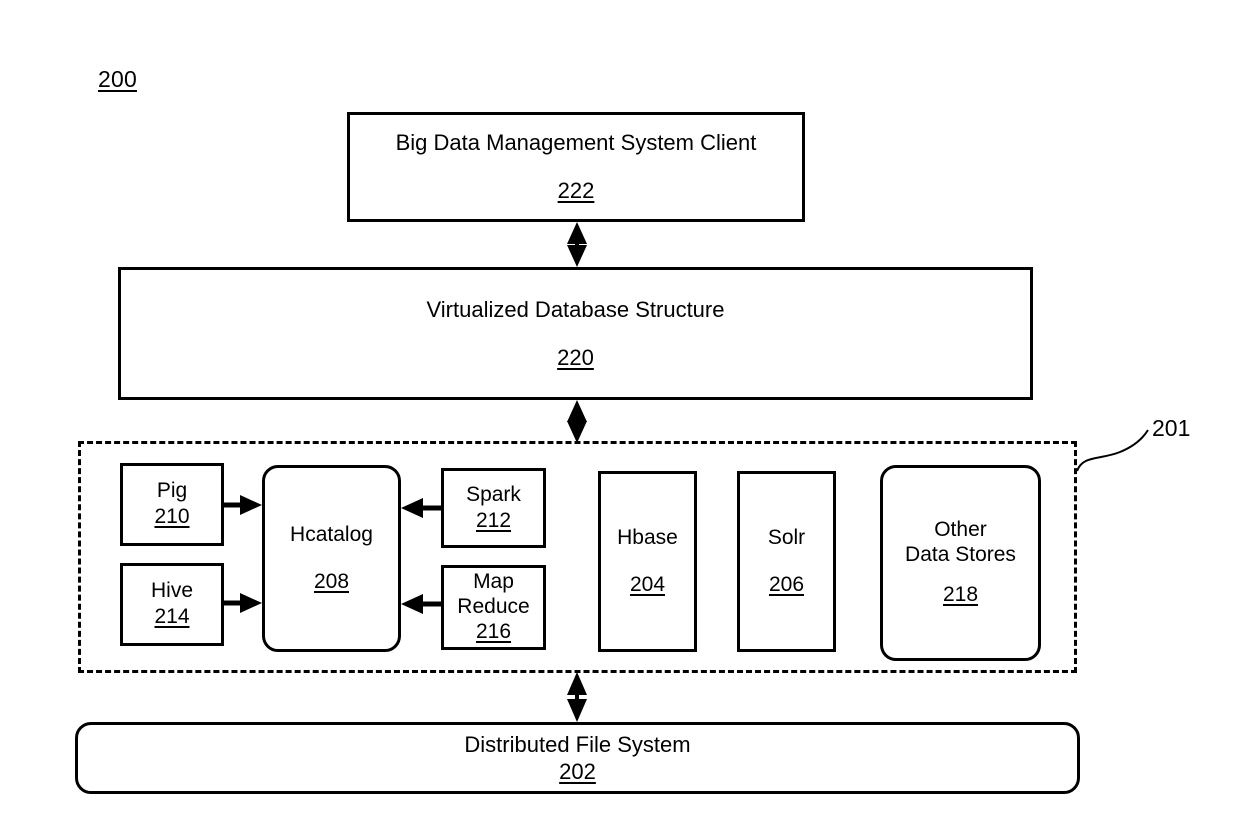  What do you see at coordinates (576, 143) in the screenshot?
I see `client-title: Big Data Management System Client` at bounding box center [576, 143].